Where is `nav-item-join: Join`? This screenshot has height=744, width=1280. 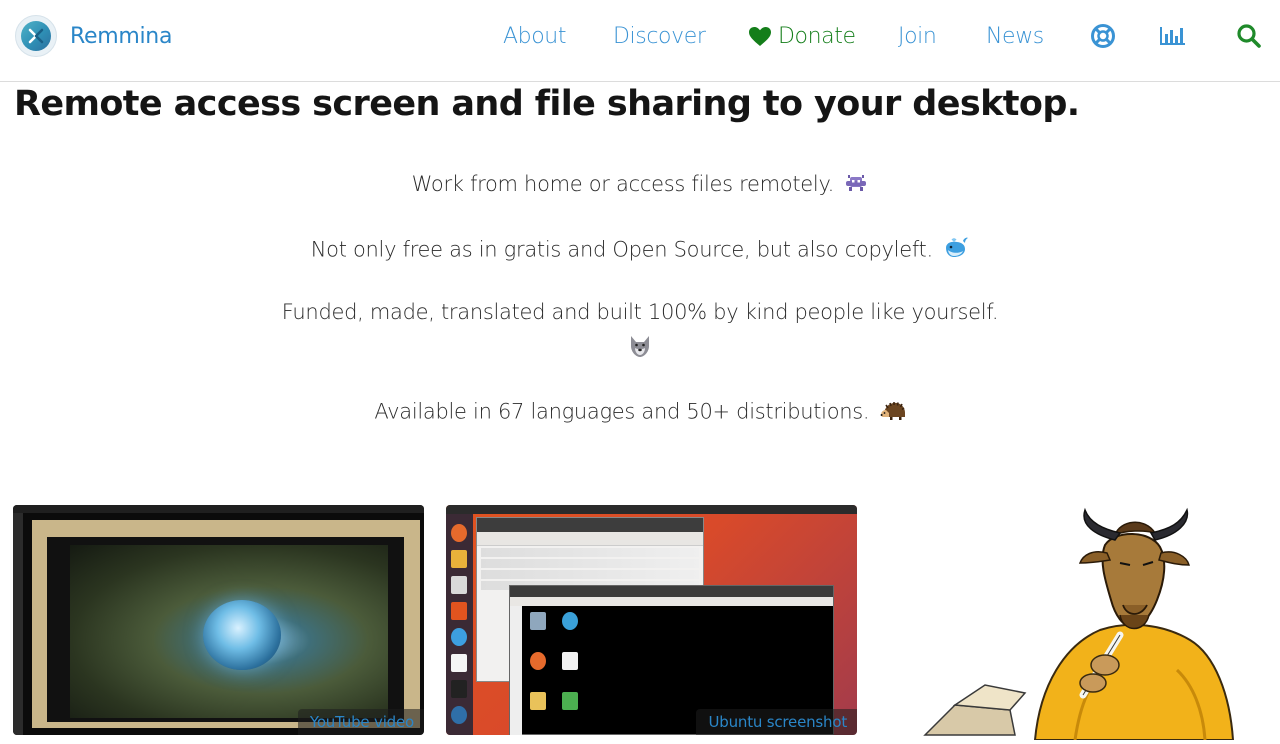
nav-item-join: Join is located at coordinates (917, 36).